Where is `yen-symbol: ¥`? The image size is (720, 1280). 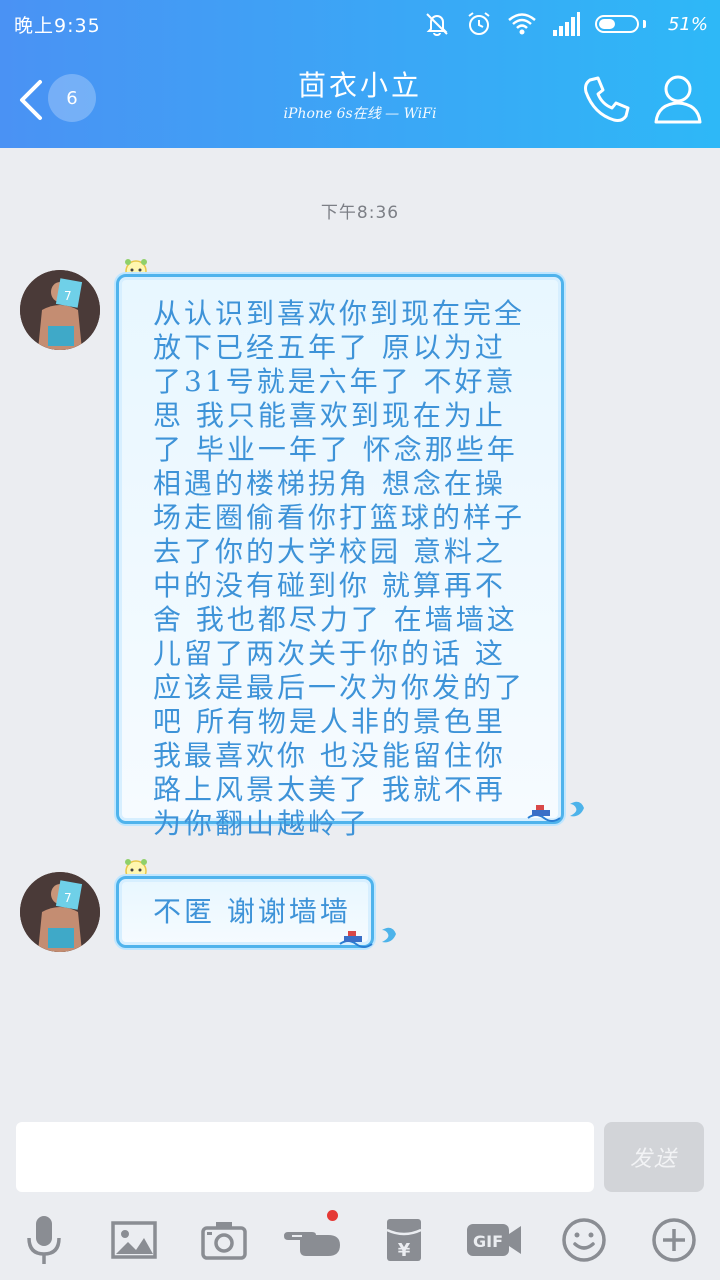 yen-symbol: ¥ is located at coordinates (404, 1250).